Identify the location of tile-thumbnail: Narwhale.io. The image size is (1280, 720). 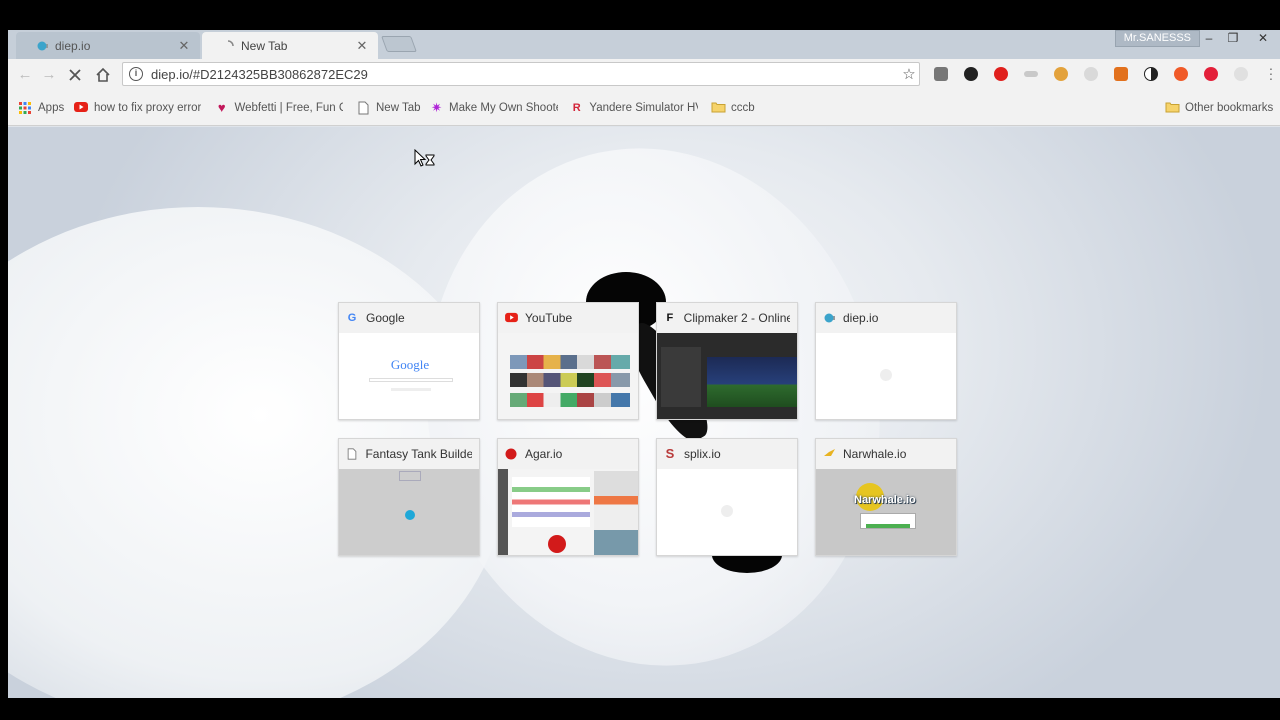
(886, 512).